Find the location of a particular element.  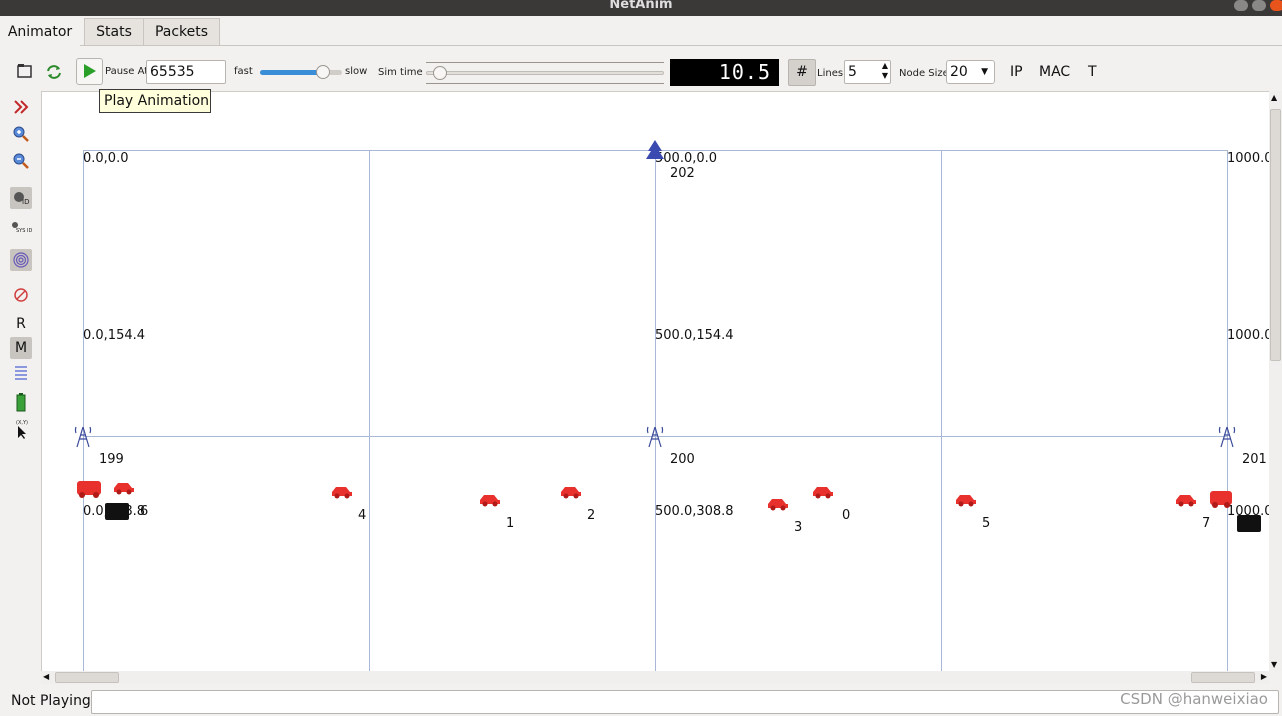

scroll-up-icon: ▲ is located at coordinates (1274, 97).